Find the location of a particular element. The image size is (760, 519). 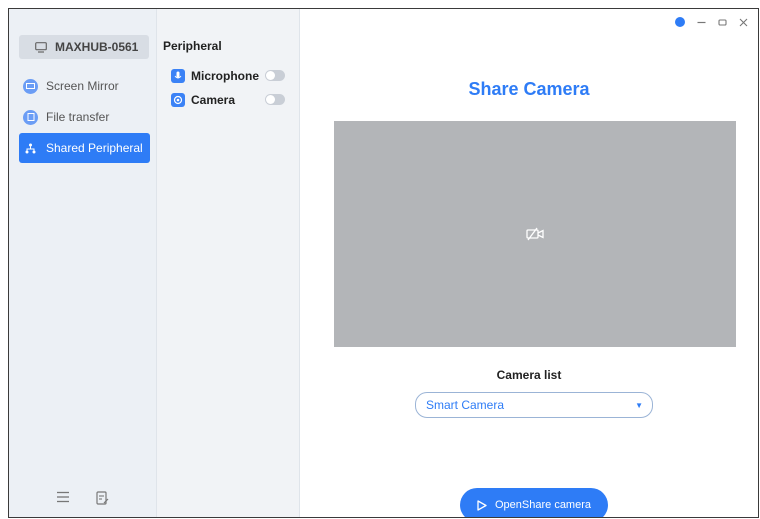

sidebar-item-label: Screen Mirror is located at coordinates (82, 86).